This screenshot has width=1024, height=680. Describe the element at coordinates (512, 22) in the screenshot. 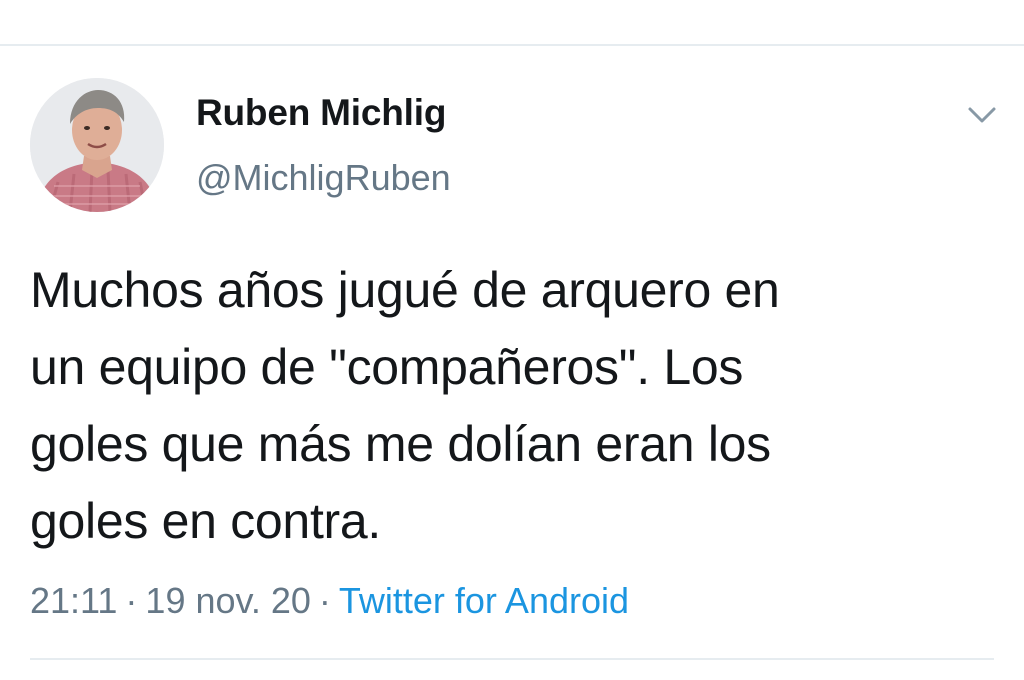

I see `top-bar` at that location.